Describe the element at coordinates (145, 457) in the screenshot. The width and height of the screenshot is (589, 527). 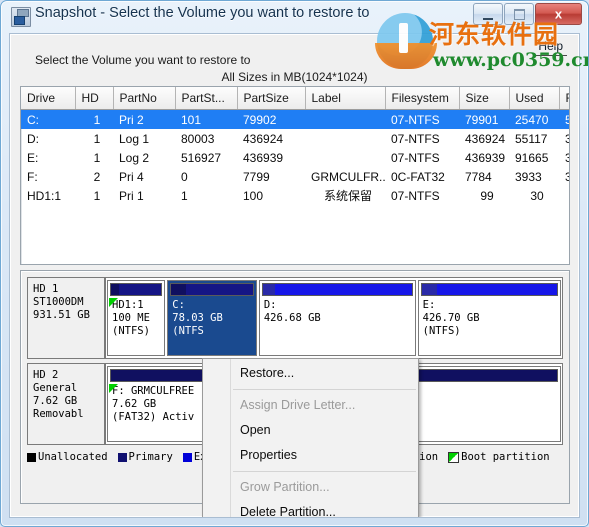
I see `legend-item-primary: Primary` at that location.